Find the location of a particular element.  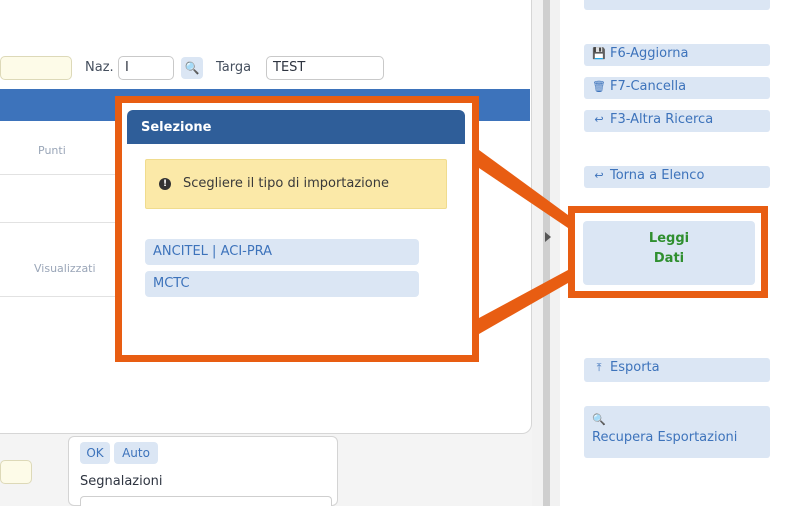

leggi-dati-button: Leggi Dati is located at coordinates (669, 253).